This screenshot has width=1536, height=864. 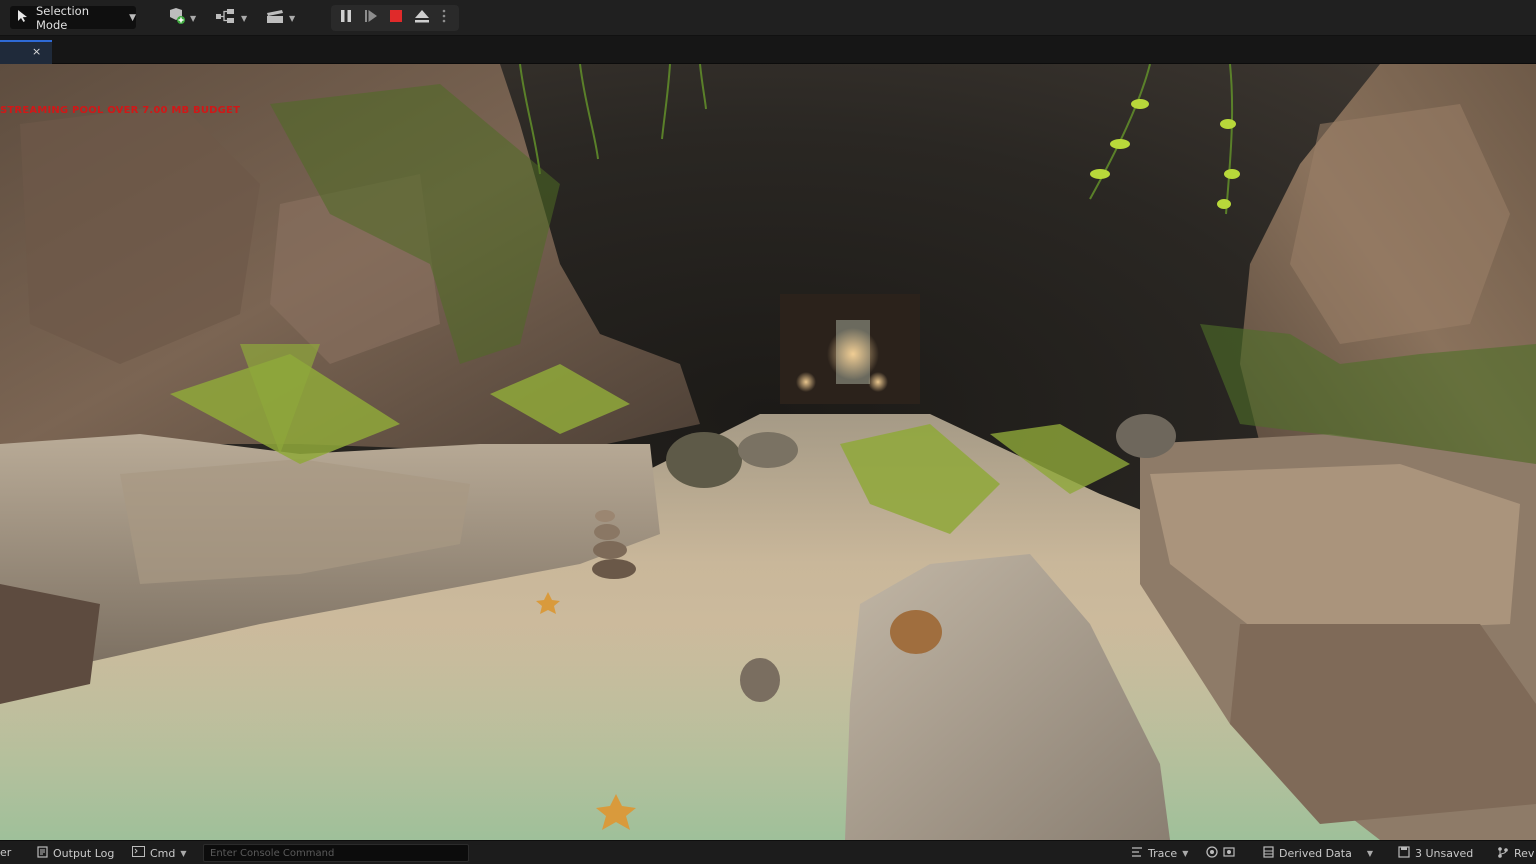 What do you see at coordinates (1404, 853) in the screenshot?
I see `unsaved-icon` at bounding box center [1404, 853].